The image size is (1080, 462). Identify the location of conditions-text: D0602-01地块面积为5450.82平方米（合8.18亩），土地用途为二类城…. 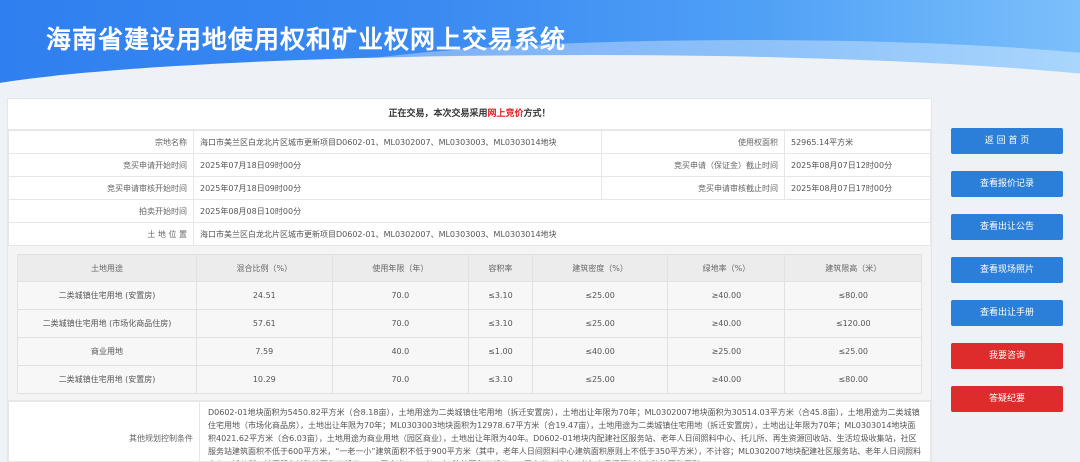
(565, 432).